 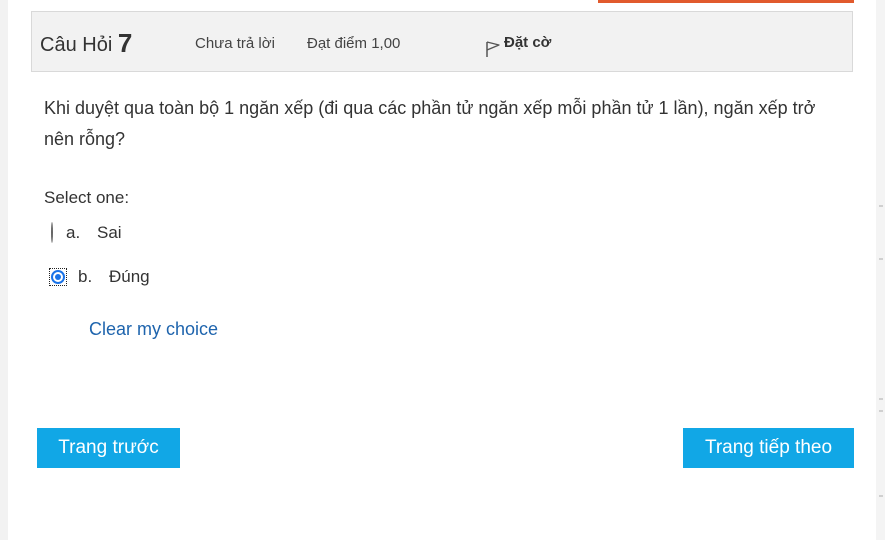 I want to click on question-title: Câu Hỏi 7, so click(x=86, y=42).